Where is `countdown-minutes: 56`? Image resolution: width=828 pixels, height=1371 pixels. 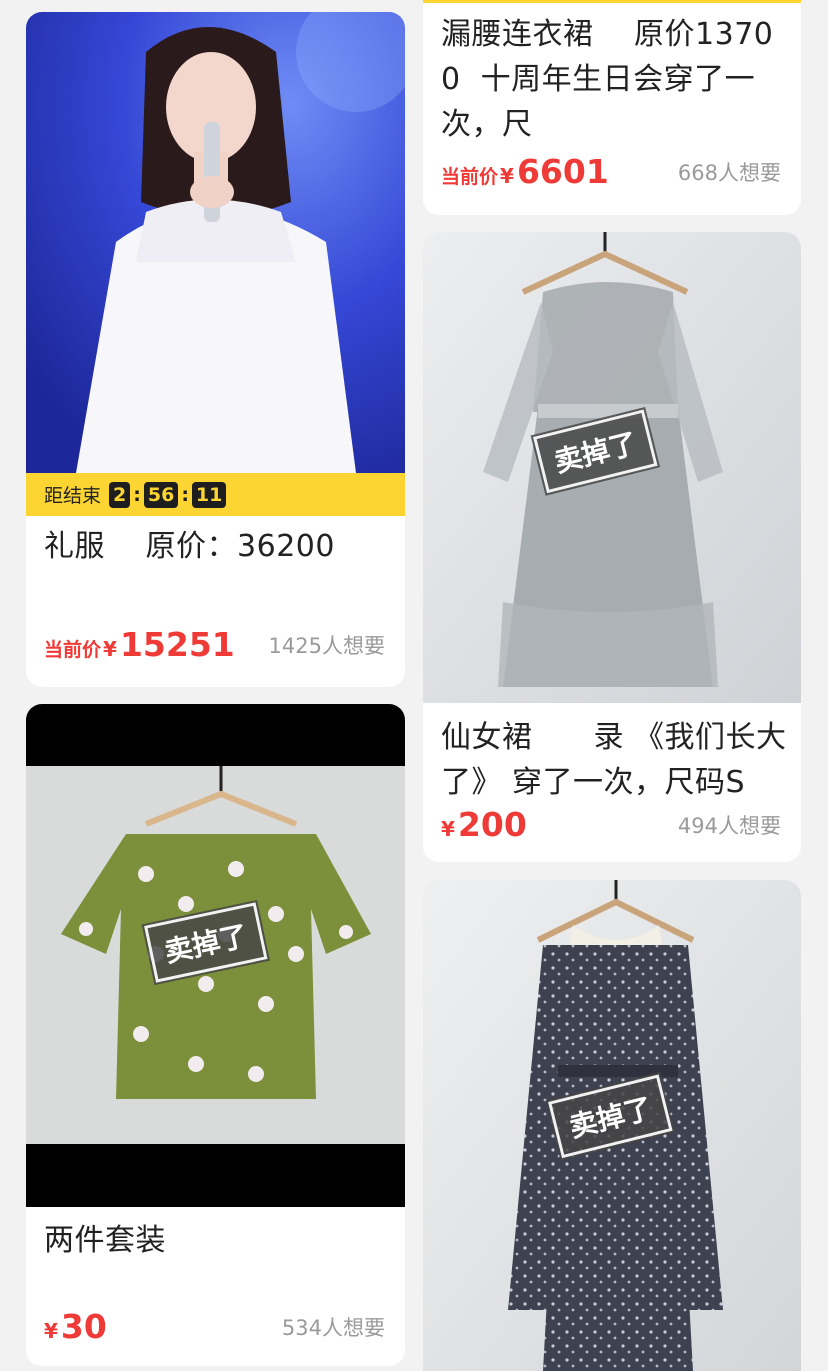
countdown-minutes: 56 is located at coordinates (161, 494).